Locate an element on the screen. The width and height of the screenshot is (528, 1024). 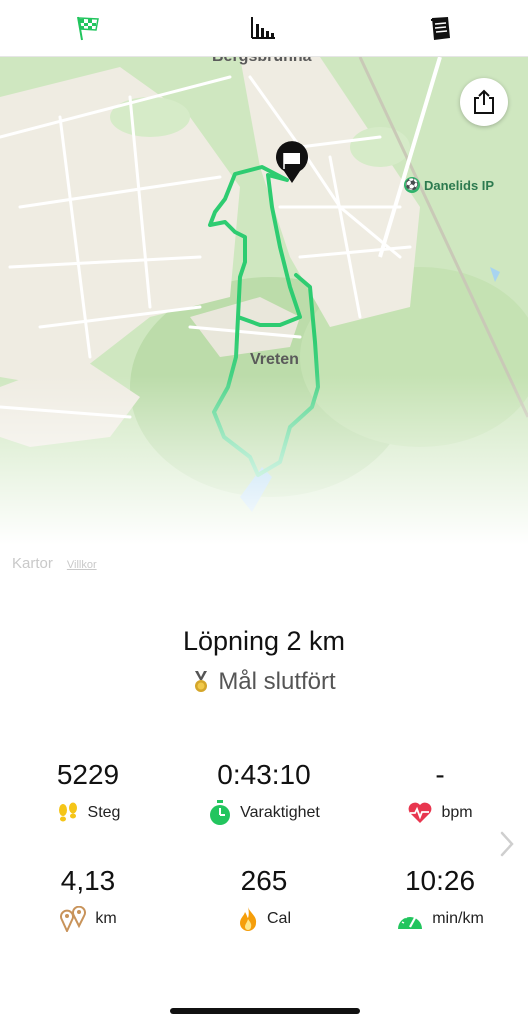
share-button is located at coordinates (484, 102).